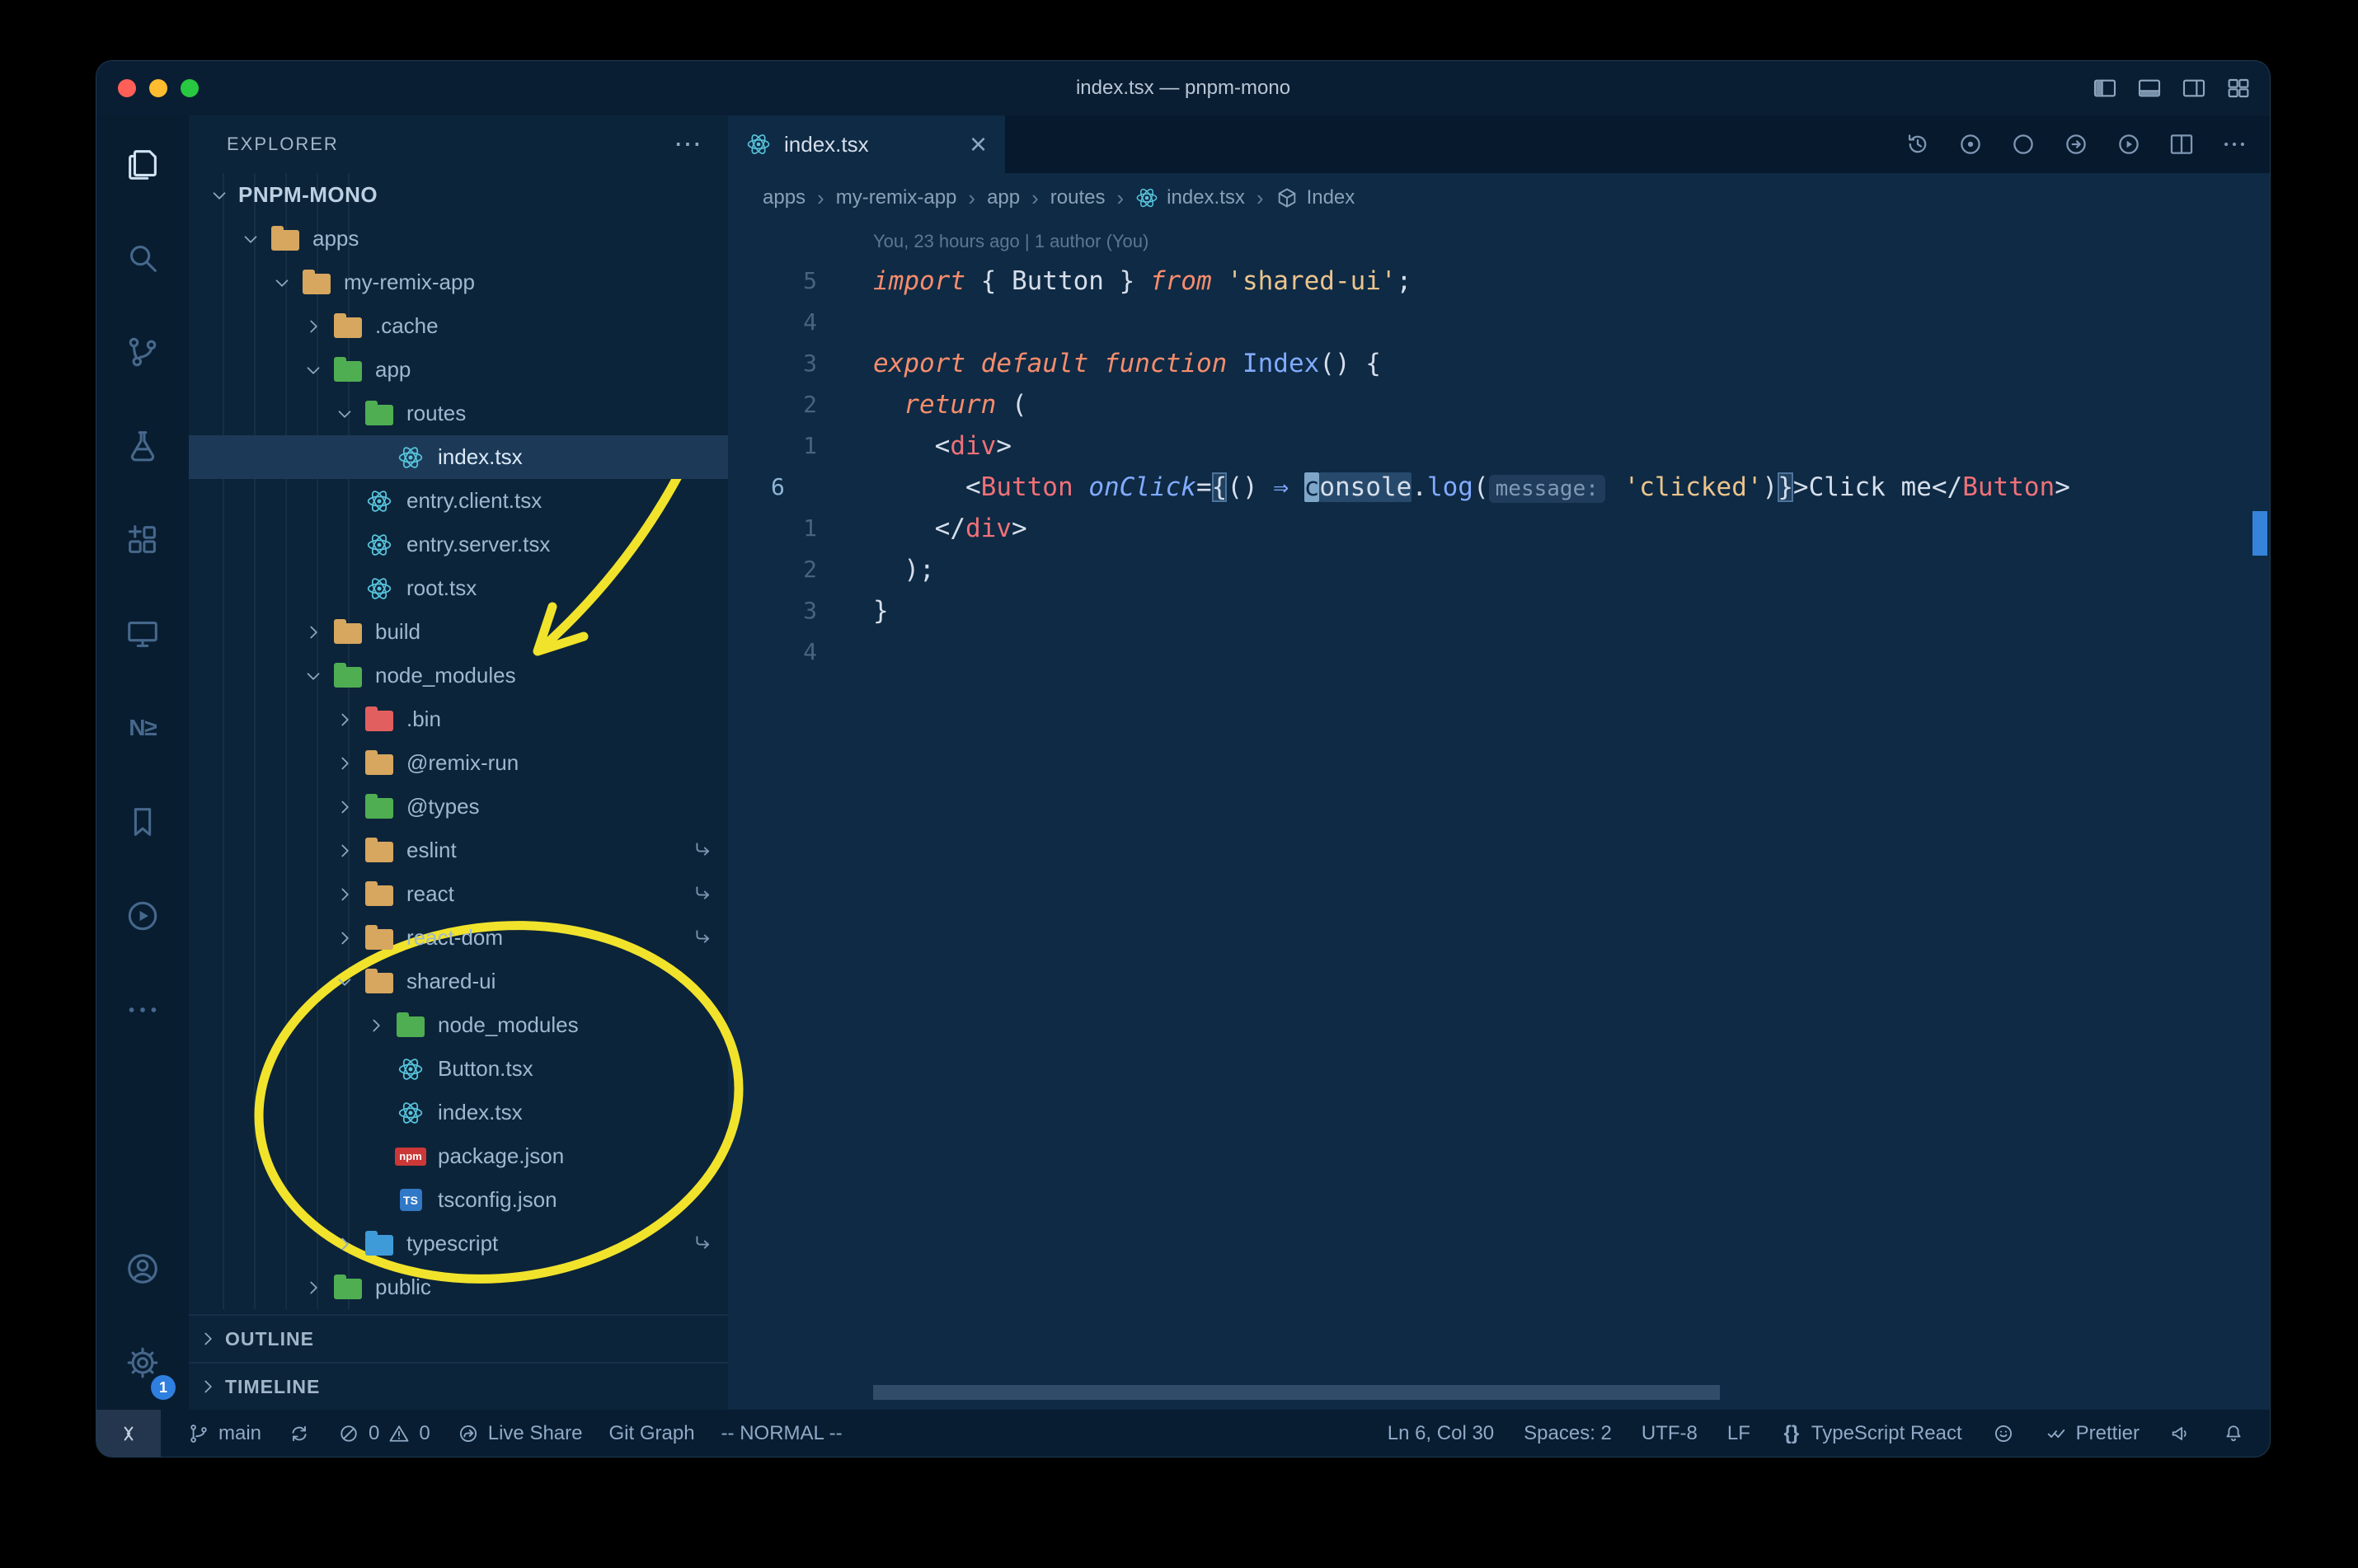  I want to click on tab-index-tsx: index.tsx ×, so click(867, 144).